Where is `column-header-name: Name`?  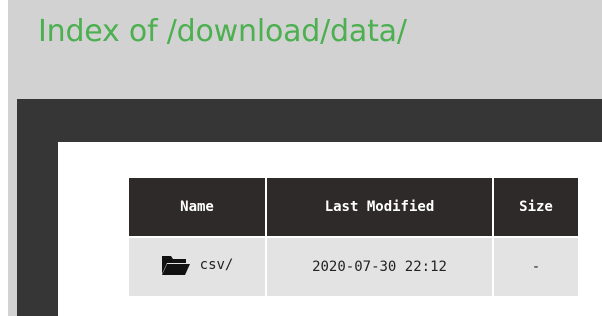
column-header-name: Name is located at coordinates (198, 208).